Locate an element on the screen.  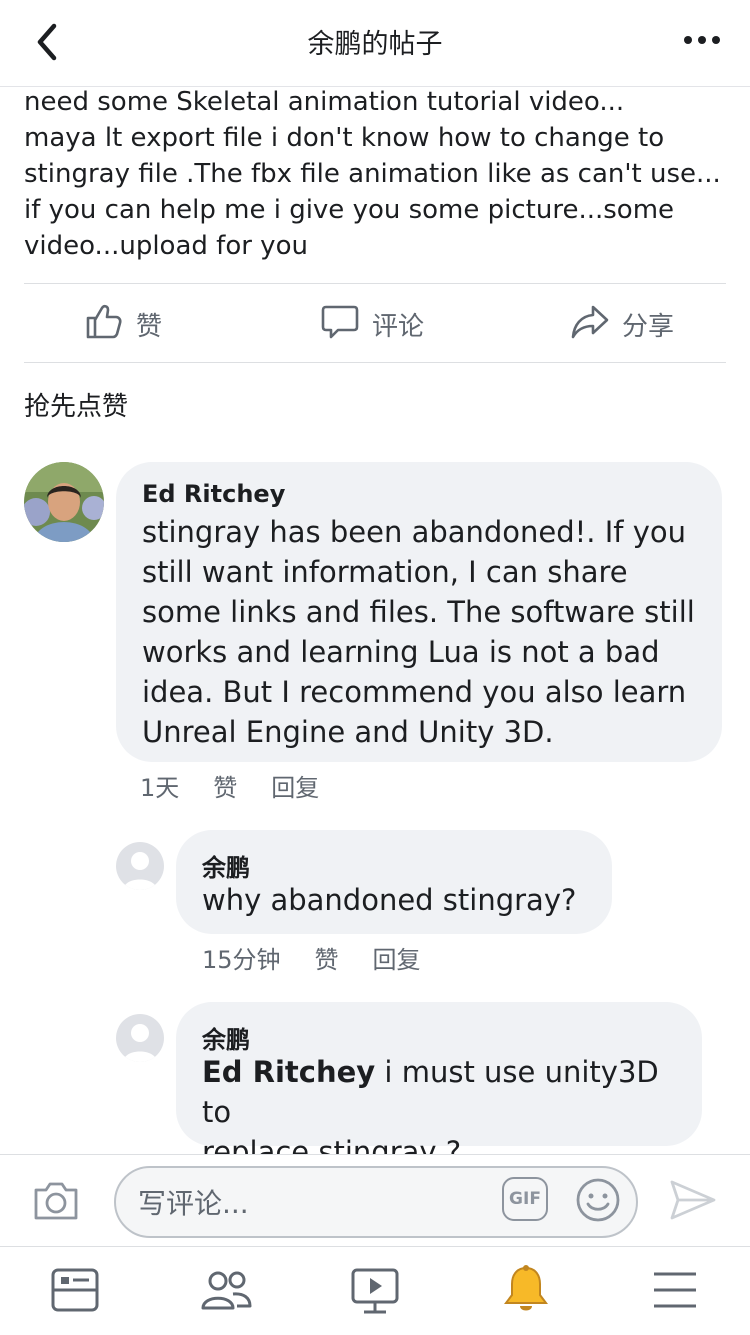
gif-label: GIF is located at coordinates (525, 1199).